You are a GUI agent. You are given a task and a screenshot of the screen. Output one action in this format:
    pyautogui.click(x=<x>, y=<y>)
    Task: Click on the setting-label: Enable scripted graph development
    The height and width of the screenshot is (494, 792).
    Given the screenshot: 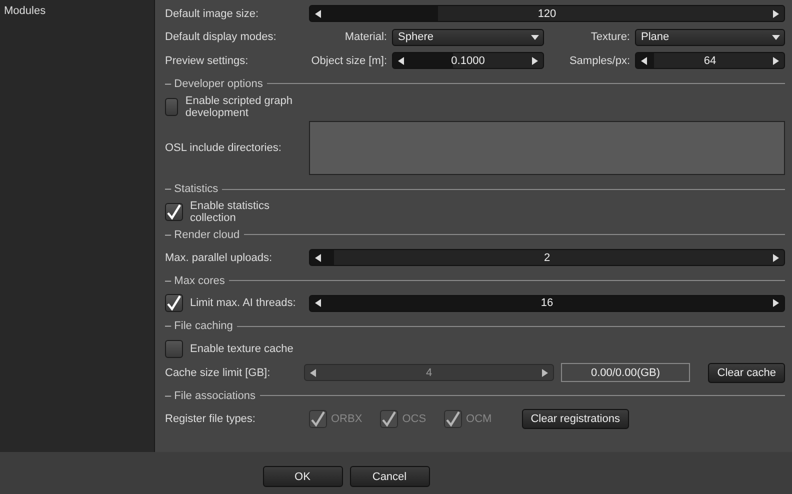 What is the action you would take?
    pyautogui.click(x=239, y=106)
    